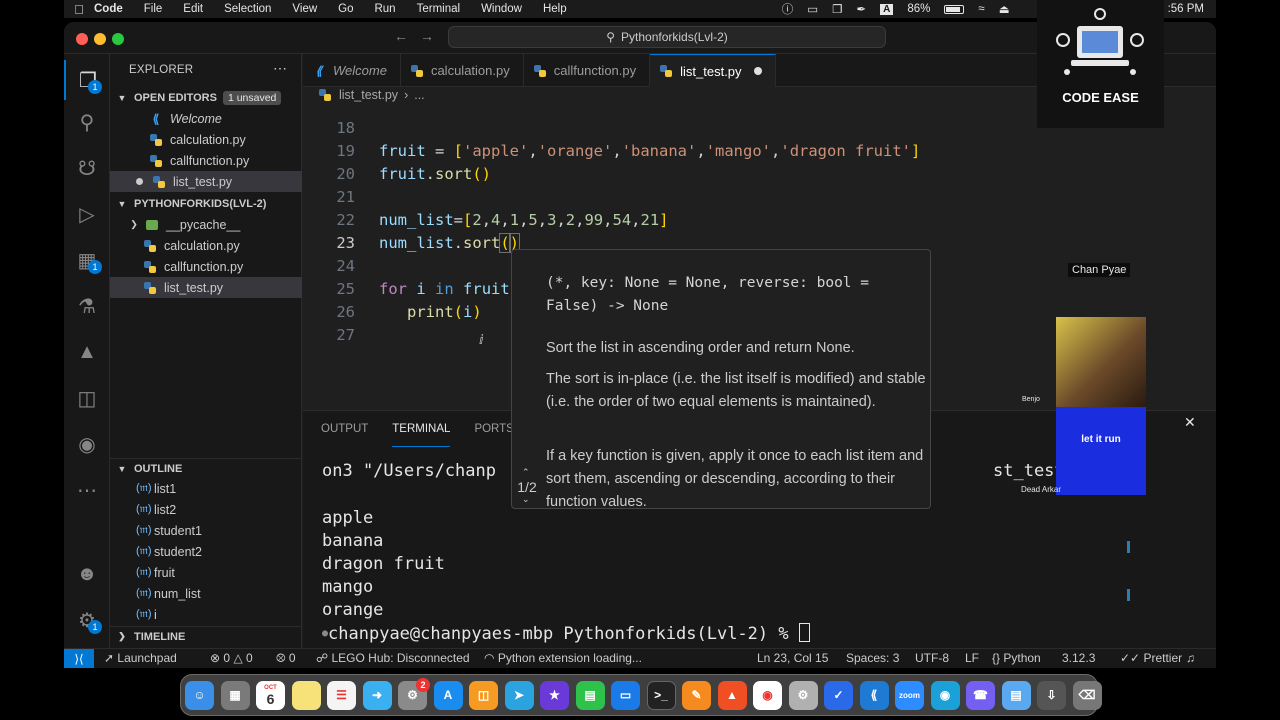 The image size is (1280, 720). I want to click on star-icon: ★, so click(554, 695).